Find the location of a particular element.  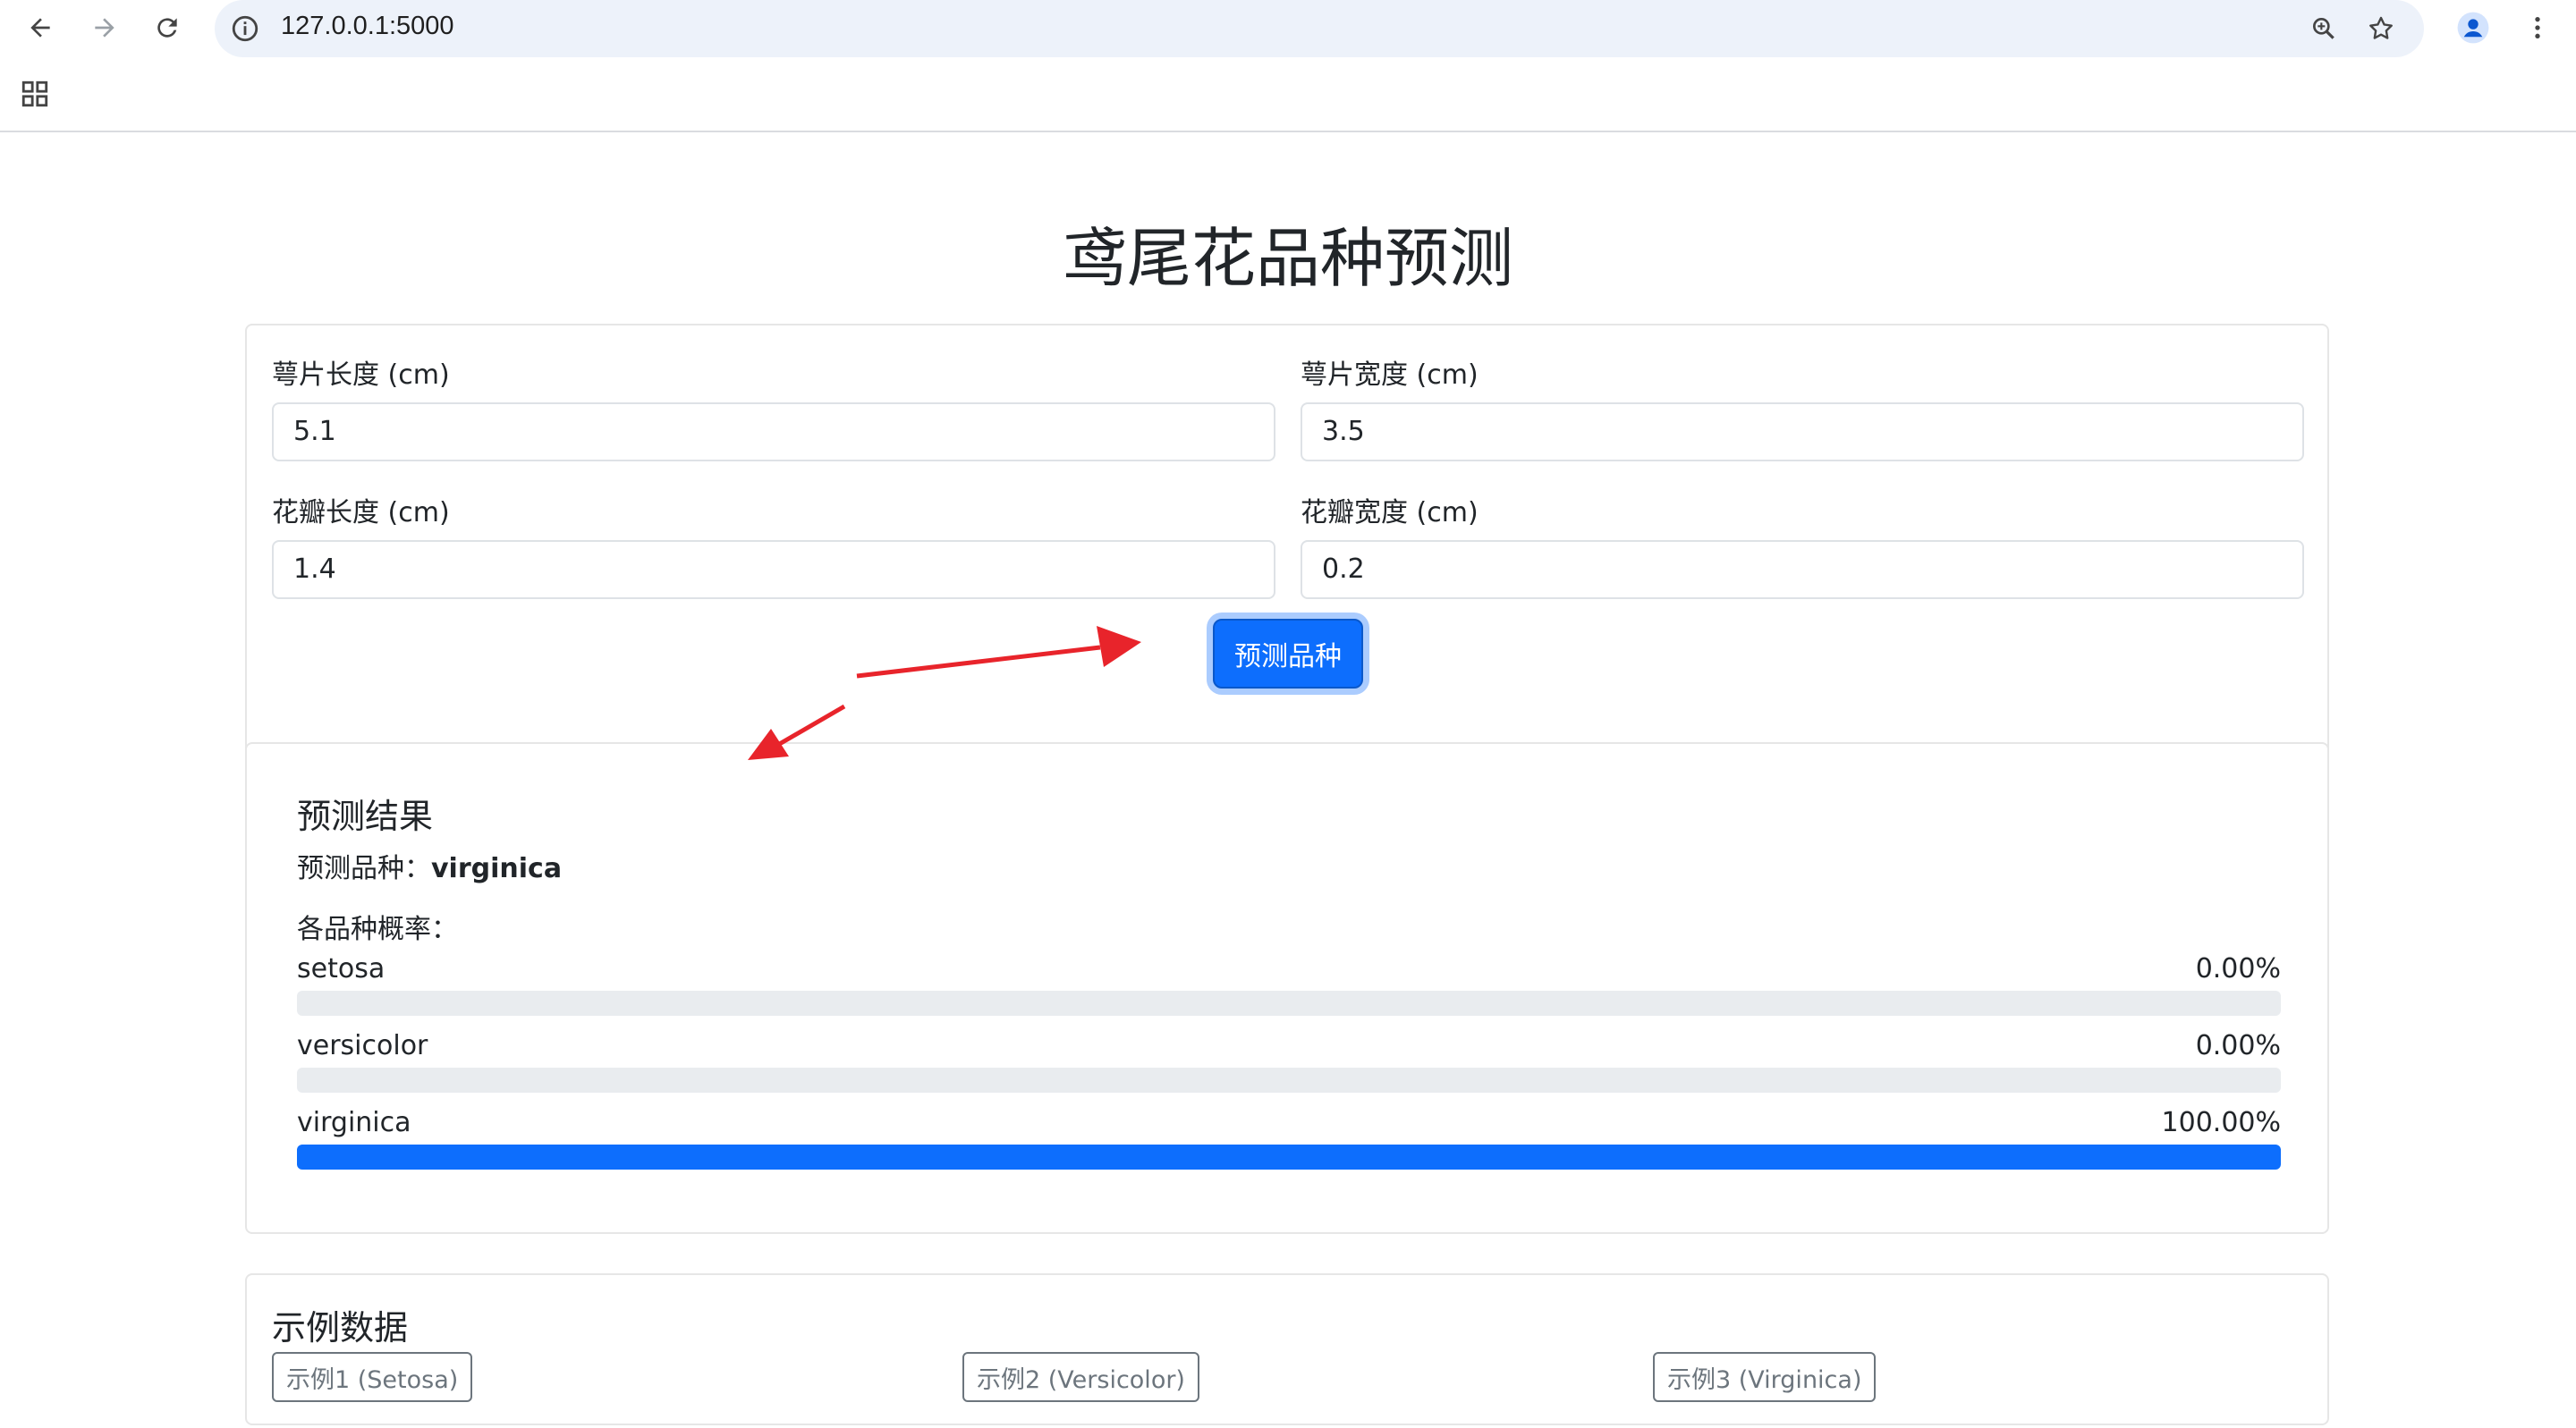

more-menu-icon is located at coordinates (2537, 27).